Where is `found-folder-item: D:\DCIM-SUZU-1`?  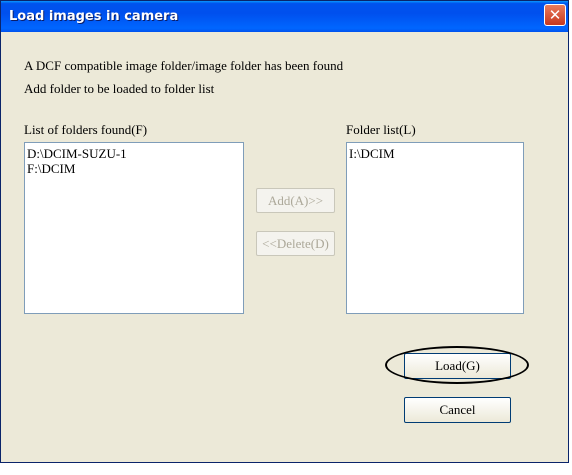
found-folder-item: D:\DCIM-SUZU-1 is located at coordinates (134, 153).